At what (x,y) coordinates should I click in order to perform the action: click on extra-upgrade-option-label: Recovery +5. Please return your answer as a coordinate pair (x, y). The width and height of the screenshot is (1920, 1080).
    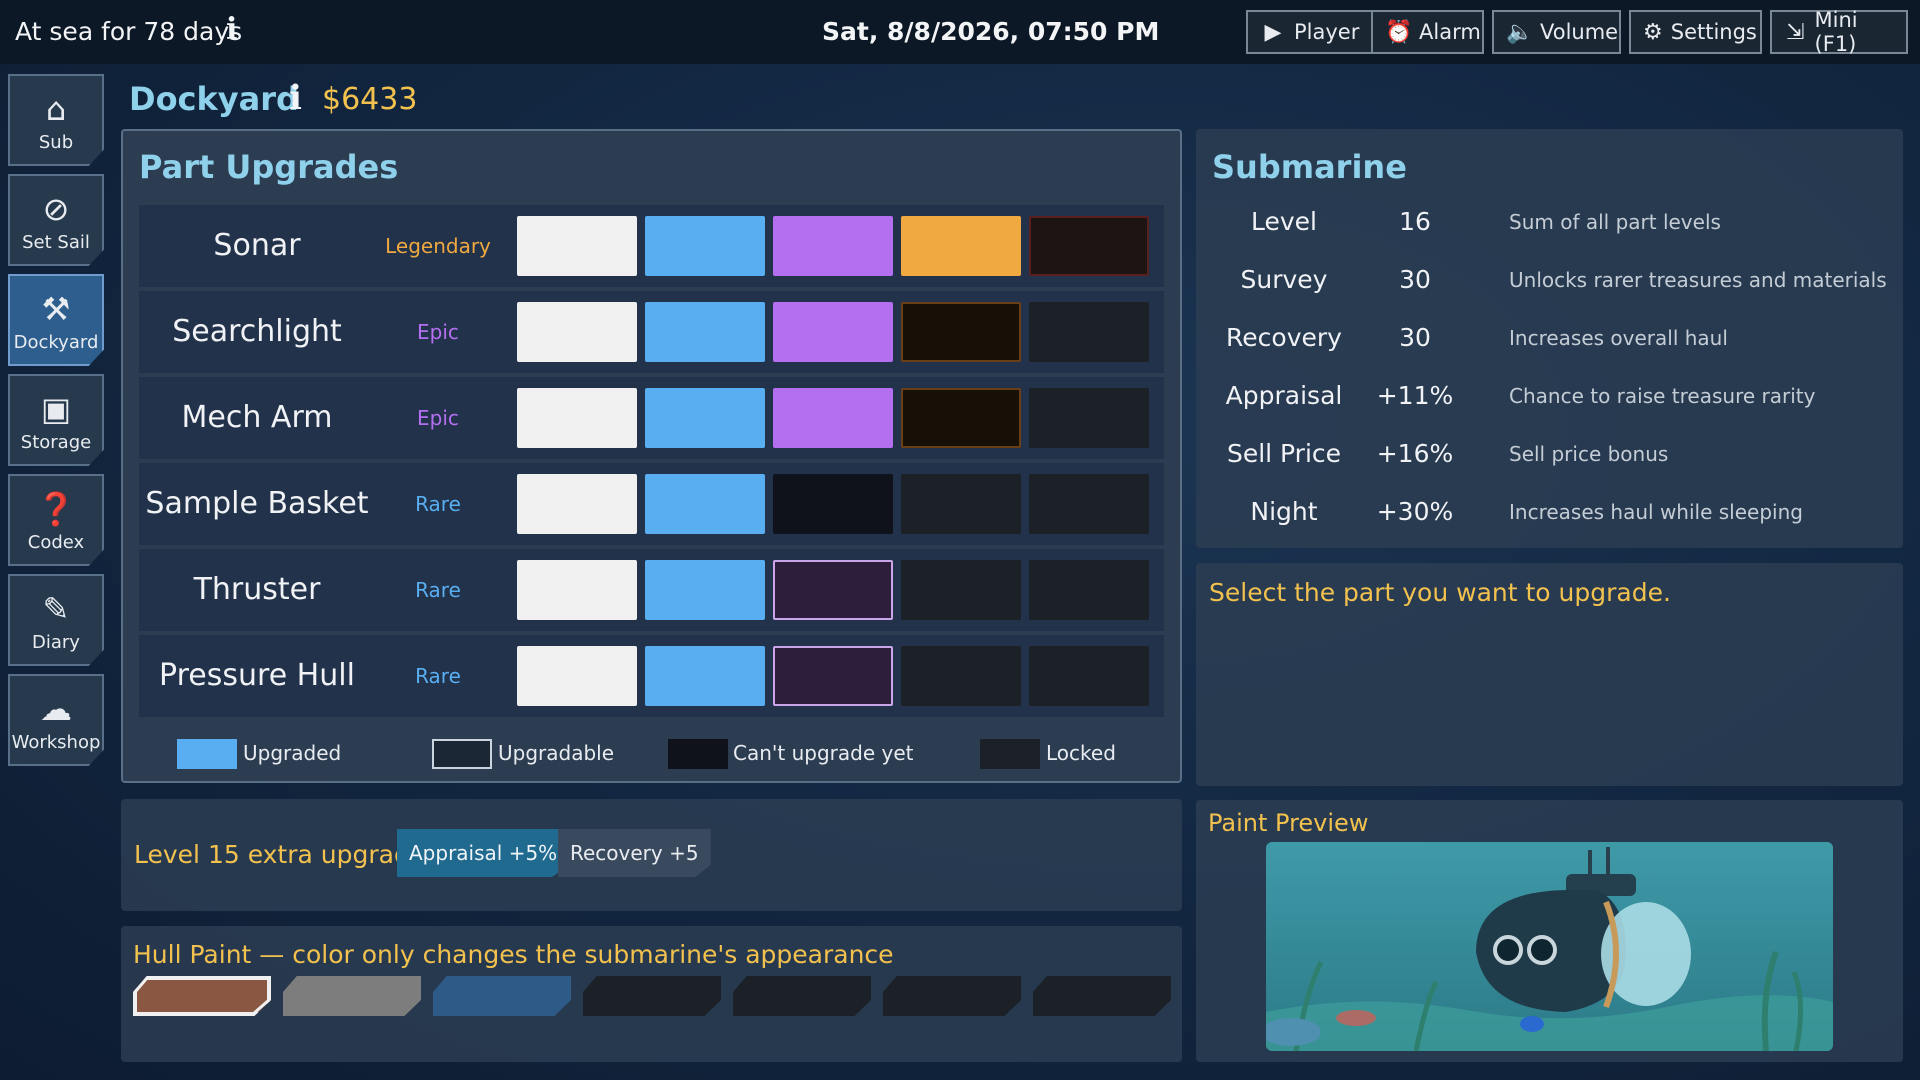
    Looking at the image, I should click on (634, 853).